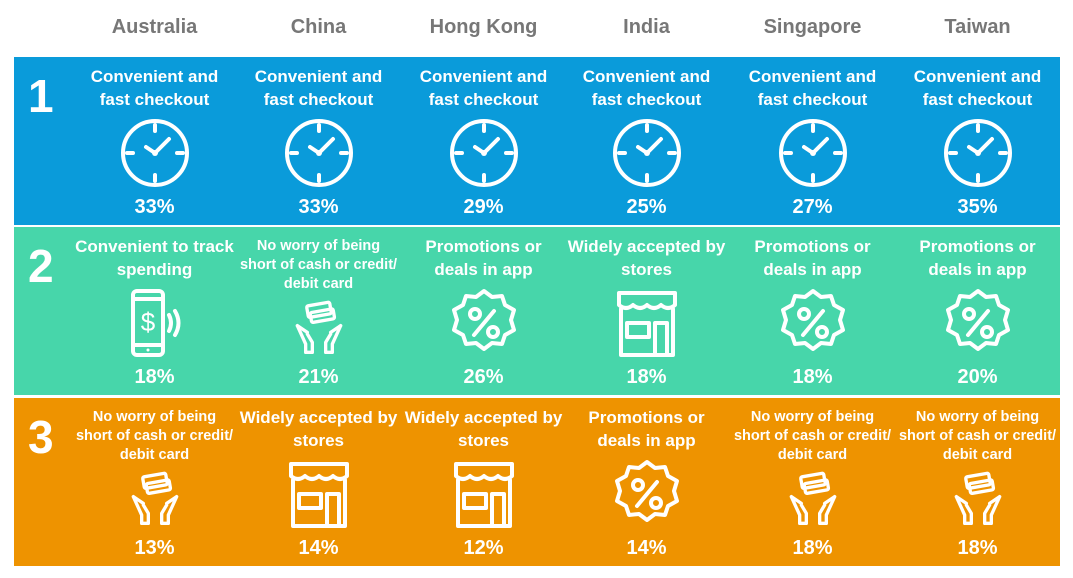 The image size is (1073, 578). I want to click on percentage: 26%, so click(483, 377).